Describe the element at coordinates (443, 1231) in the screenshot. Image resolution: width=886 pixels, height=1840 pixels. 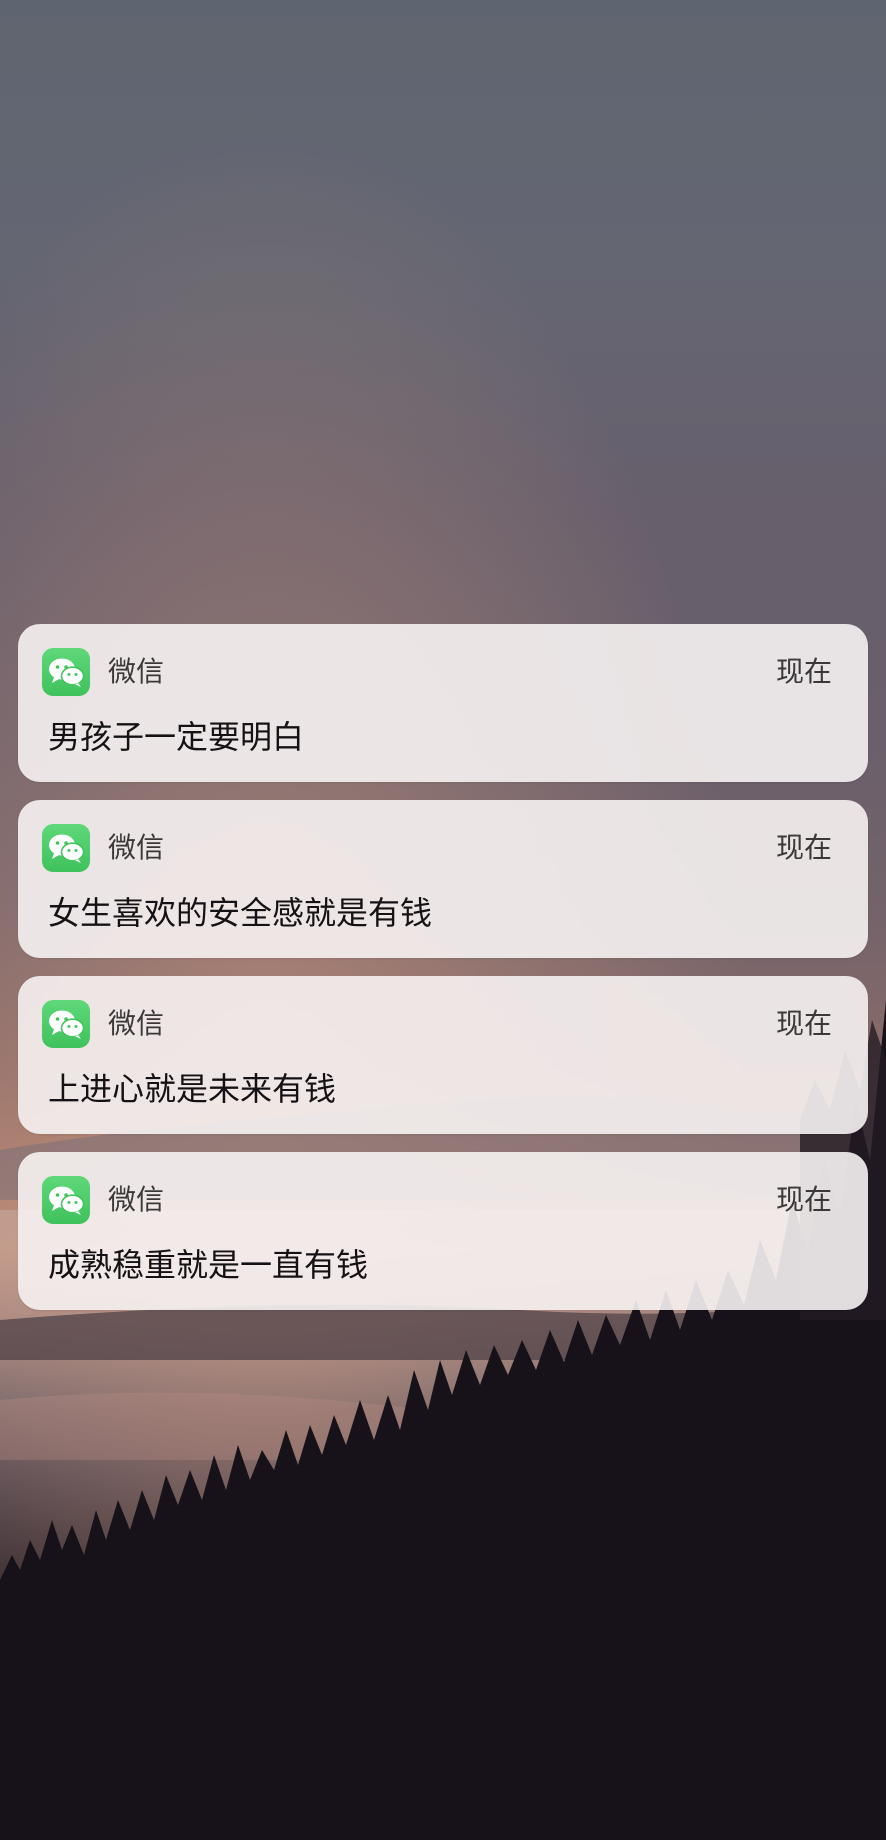
I see `notification-card: 微信 现在 成熟稳重就是一直有钱` at that location.